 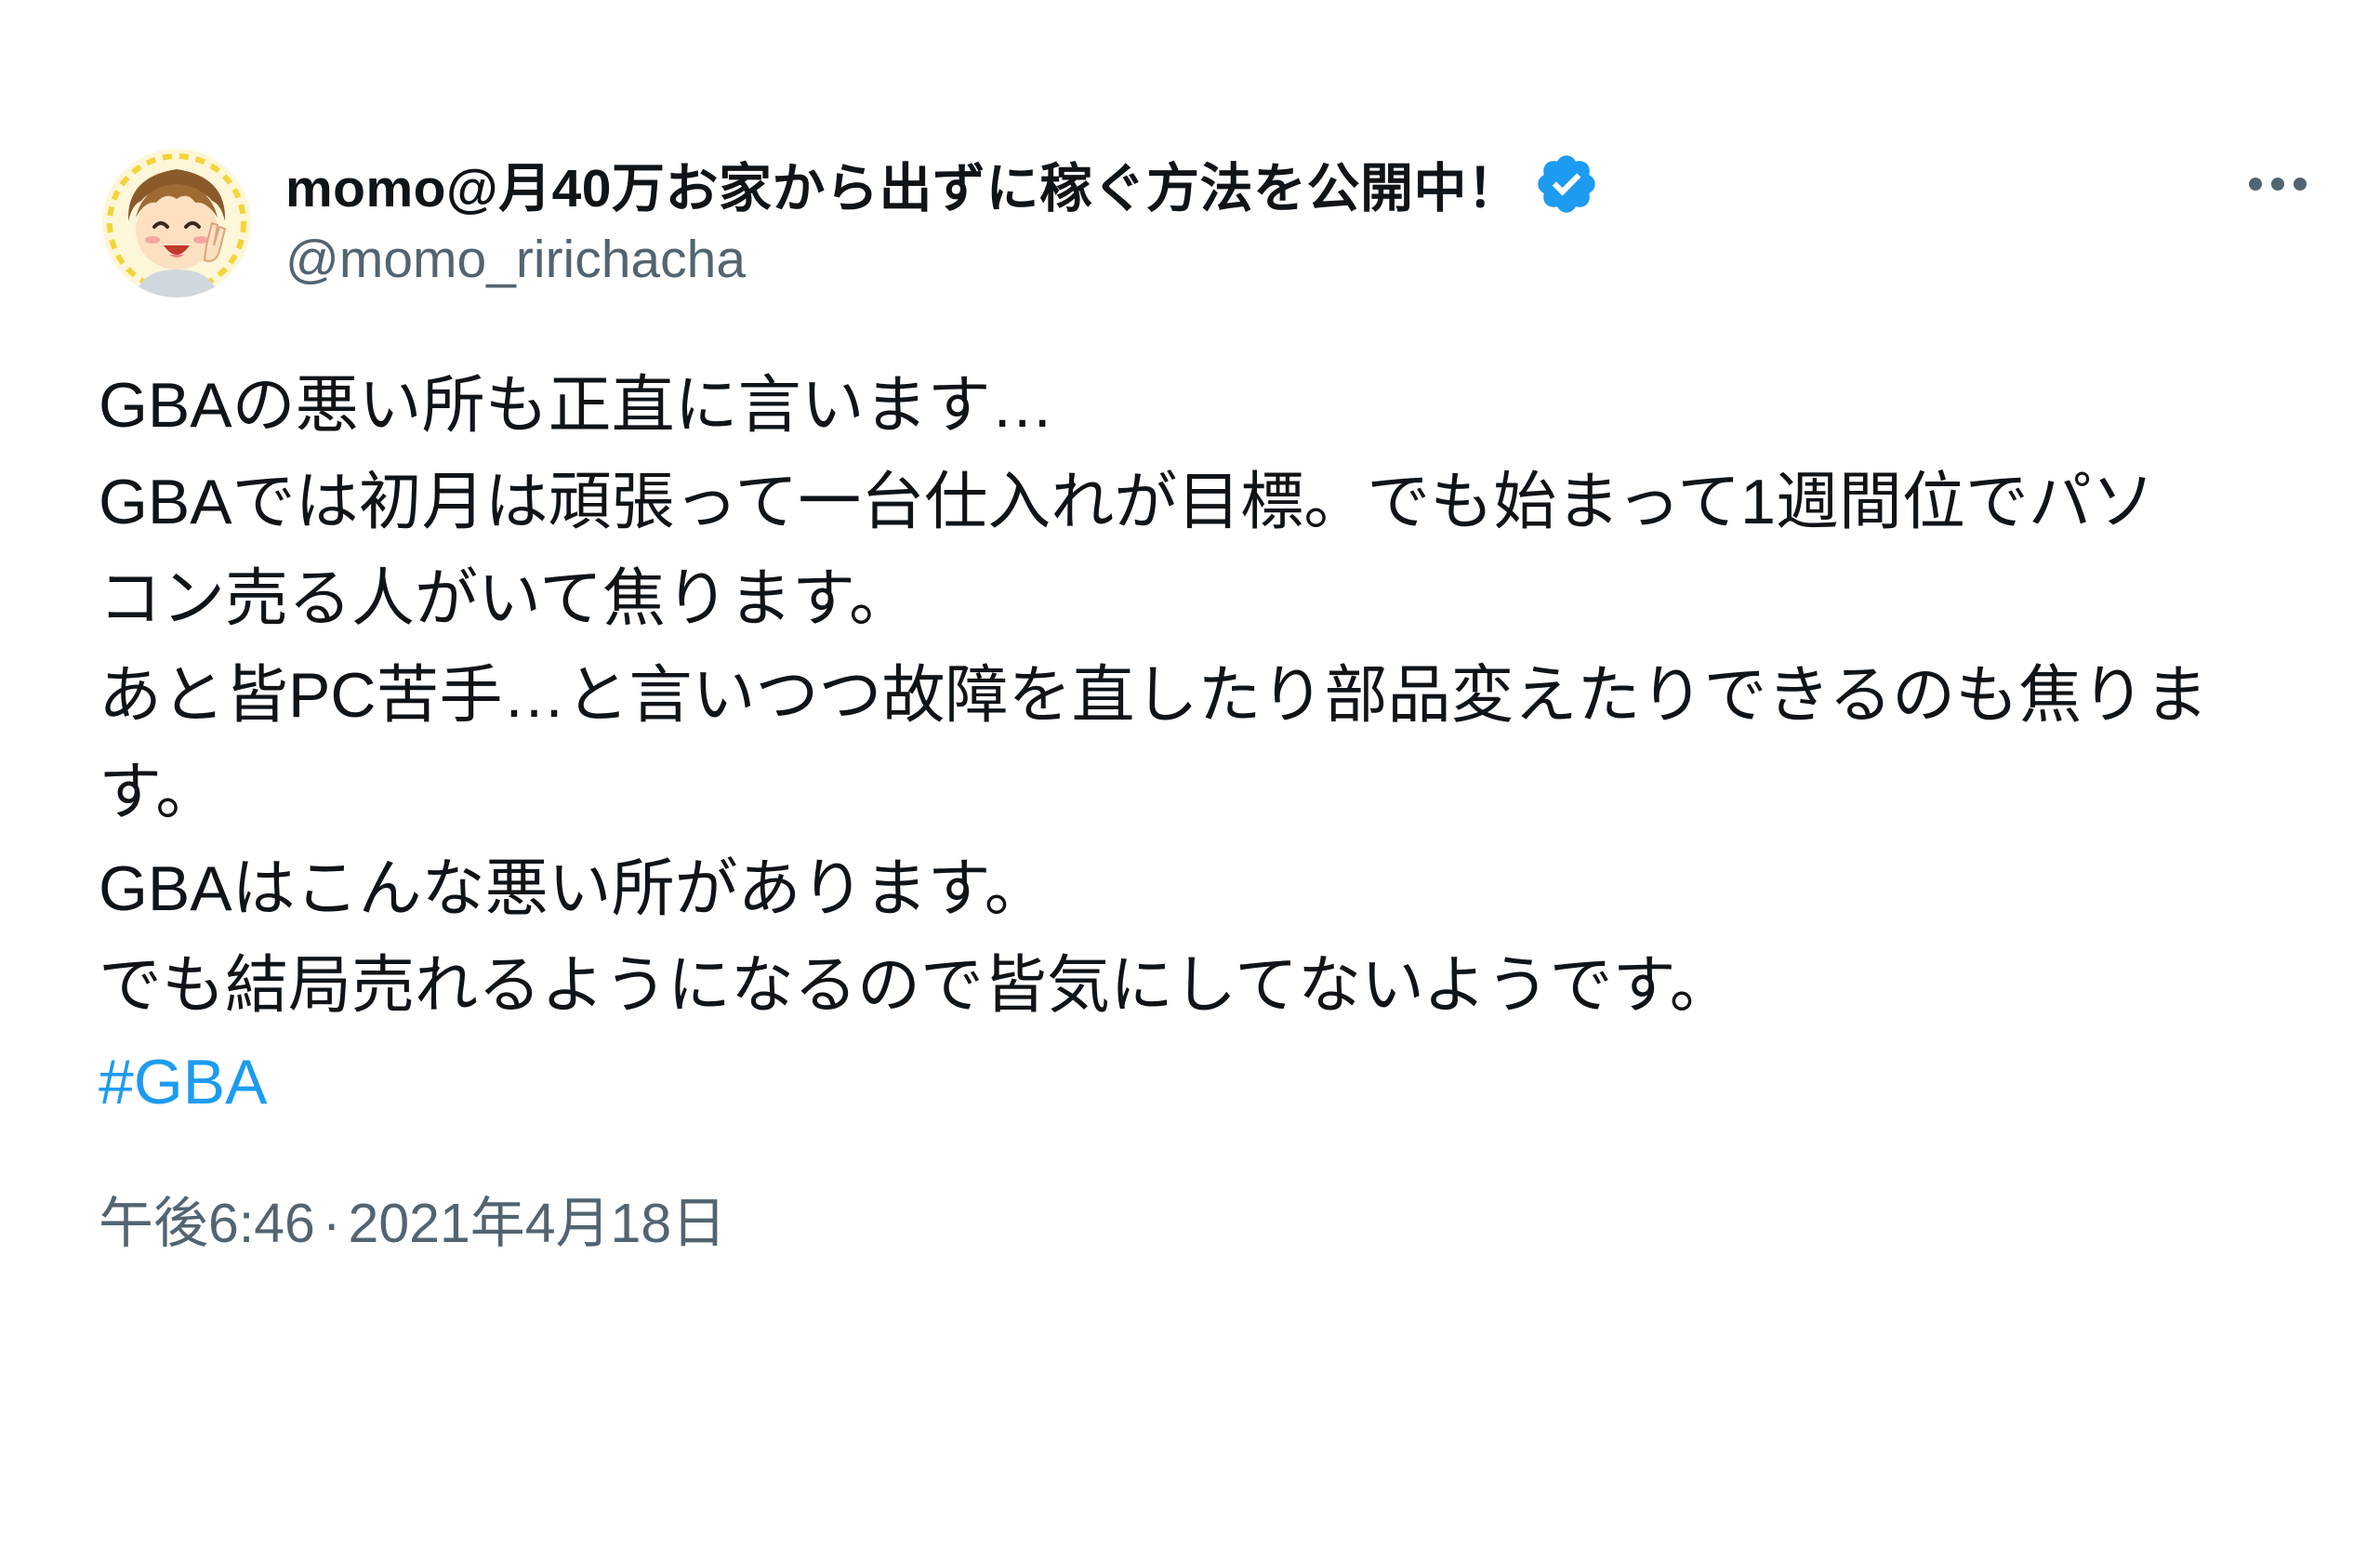 What do you see at coordinates (1566, 184) in the screenshot?
I see `verified-badge-icon` at bounding box center [1566, 184].